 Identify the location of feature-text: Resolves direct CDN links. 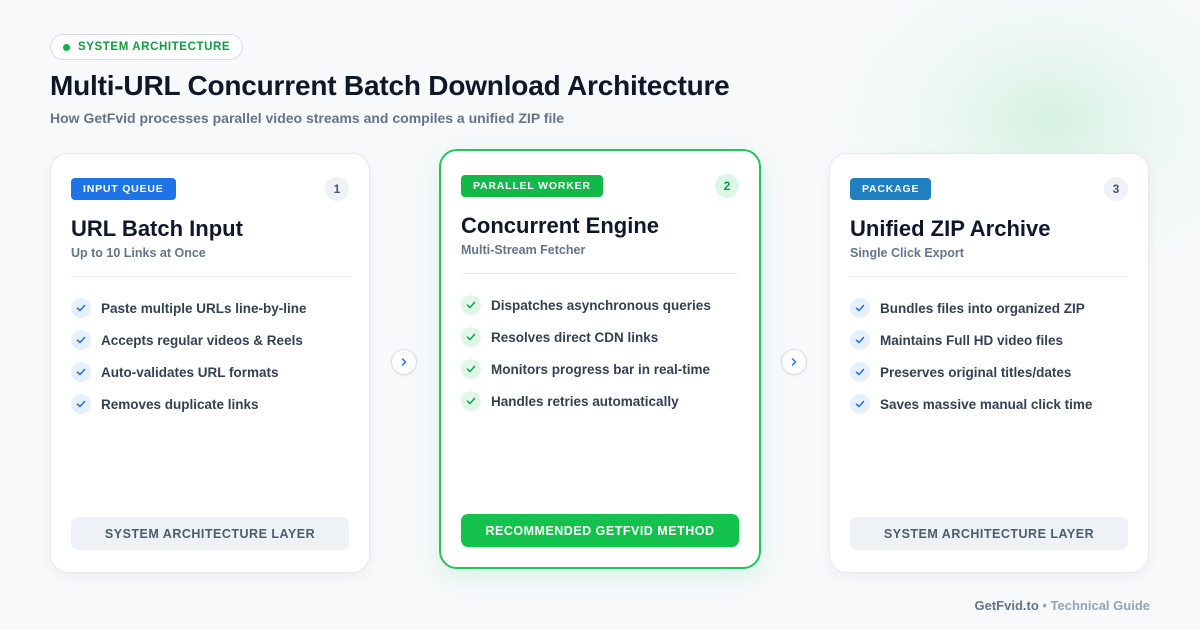
(575, 337).